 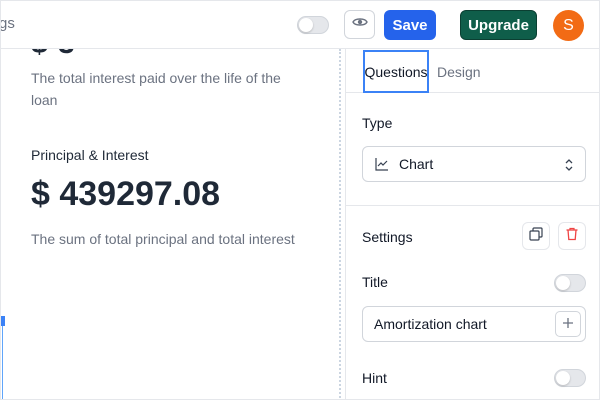 I want to click on hint-label: Hint, so click(x=374, y=378).